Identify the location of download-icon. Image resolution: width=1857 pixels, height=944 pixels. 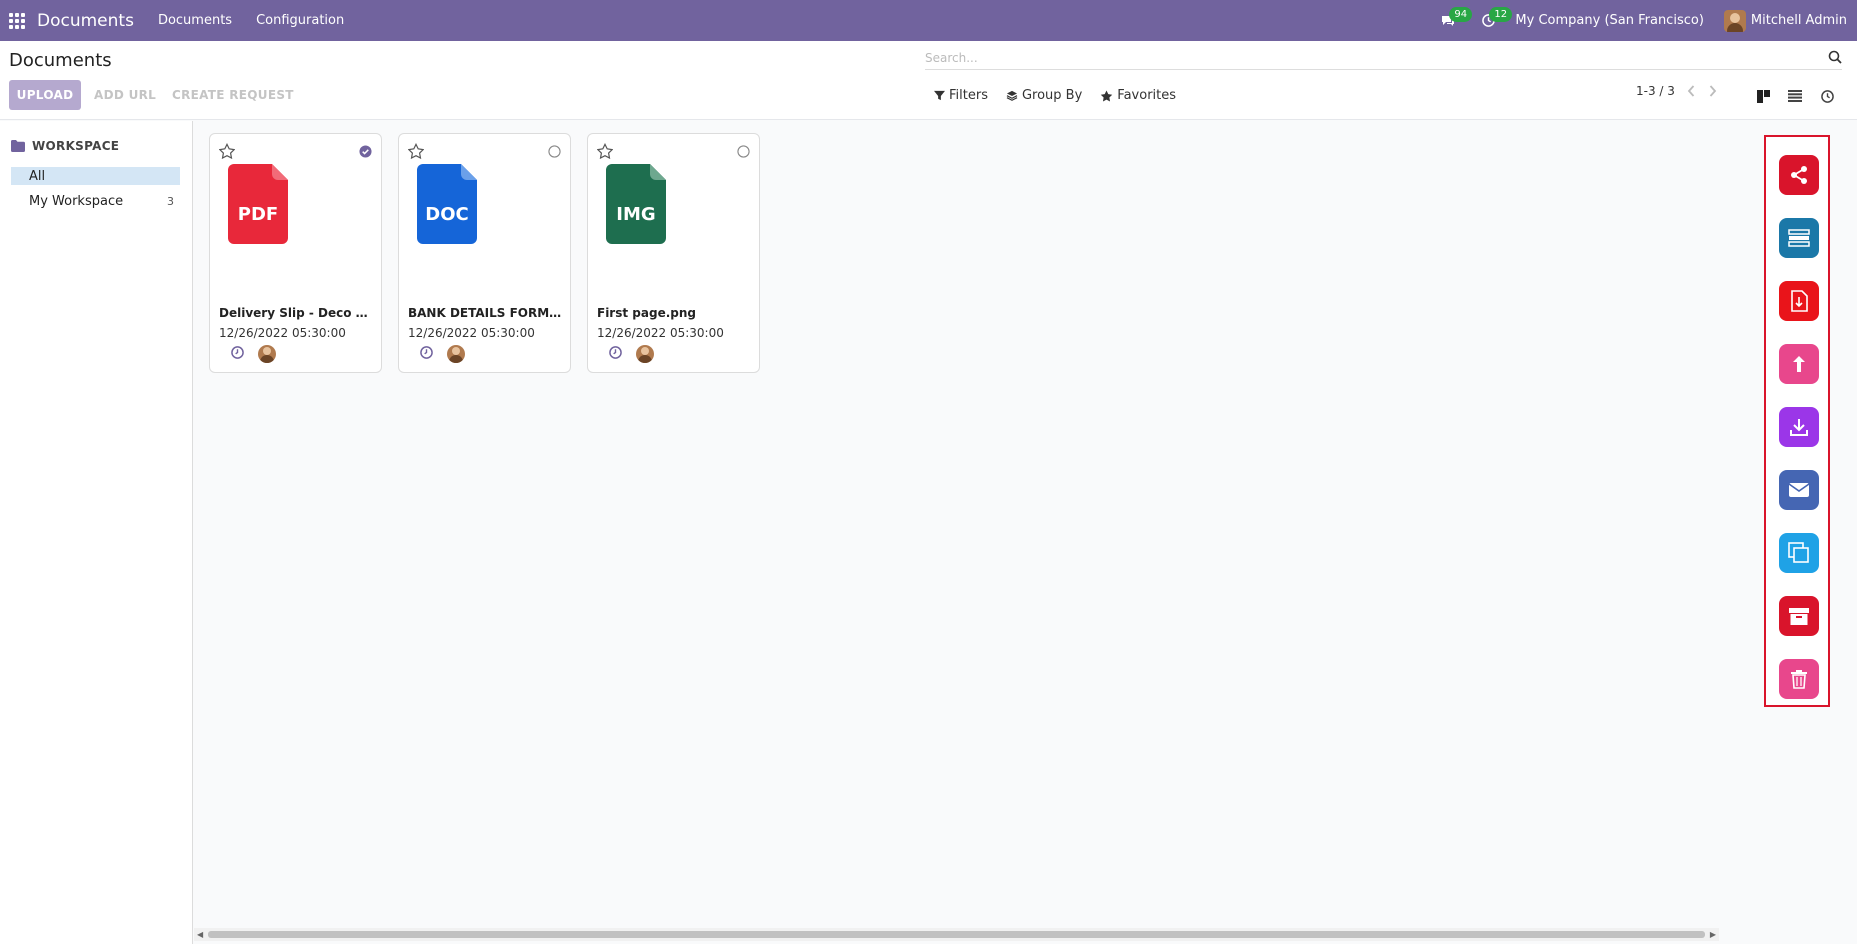
(1799, 427).